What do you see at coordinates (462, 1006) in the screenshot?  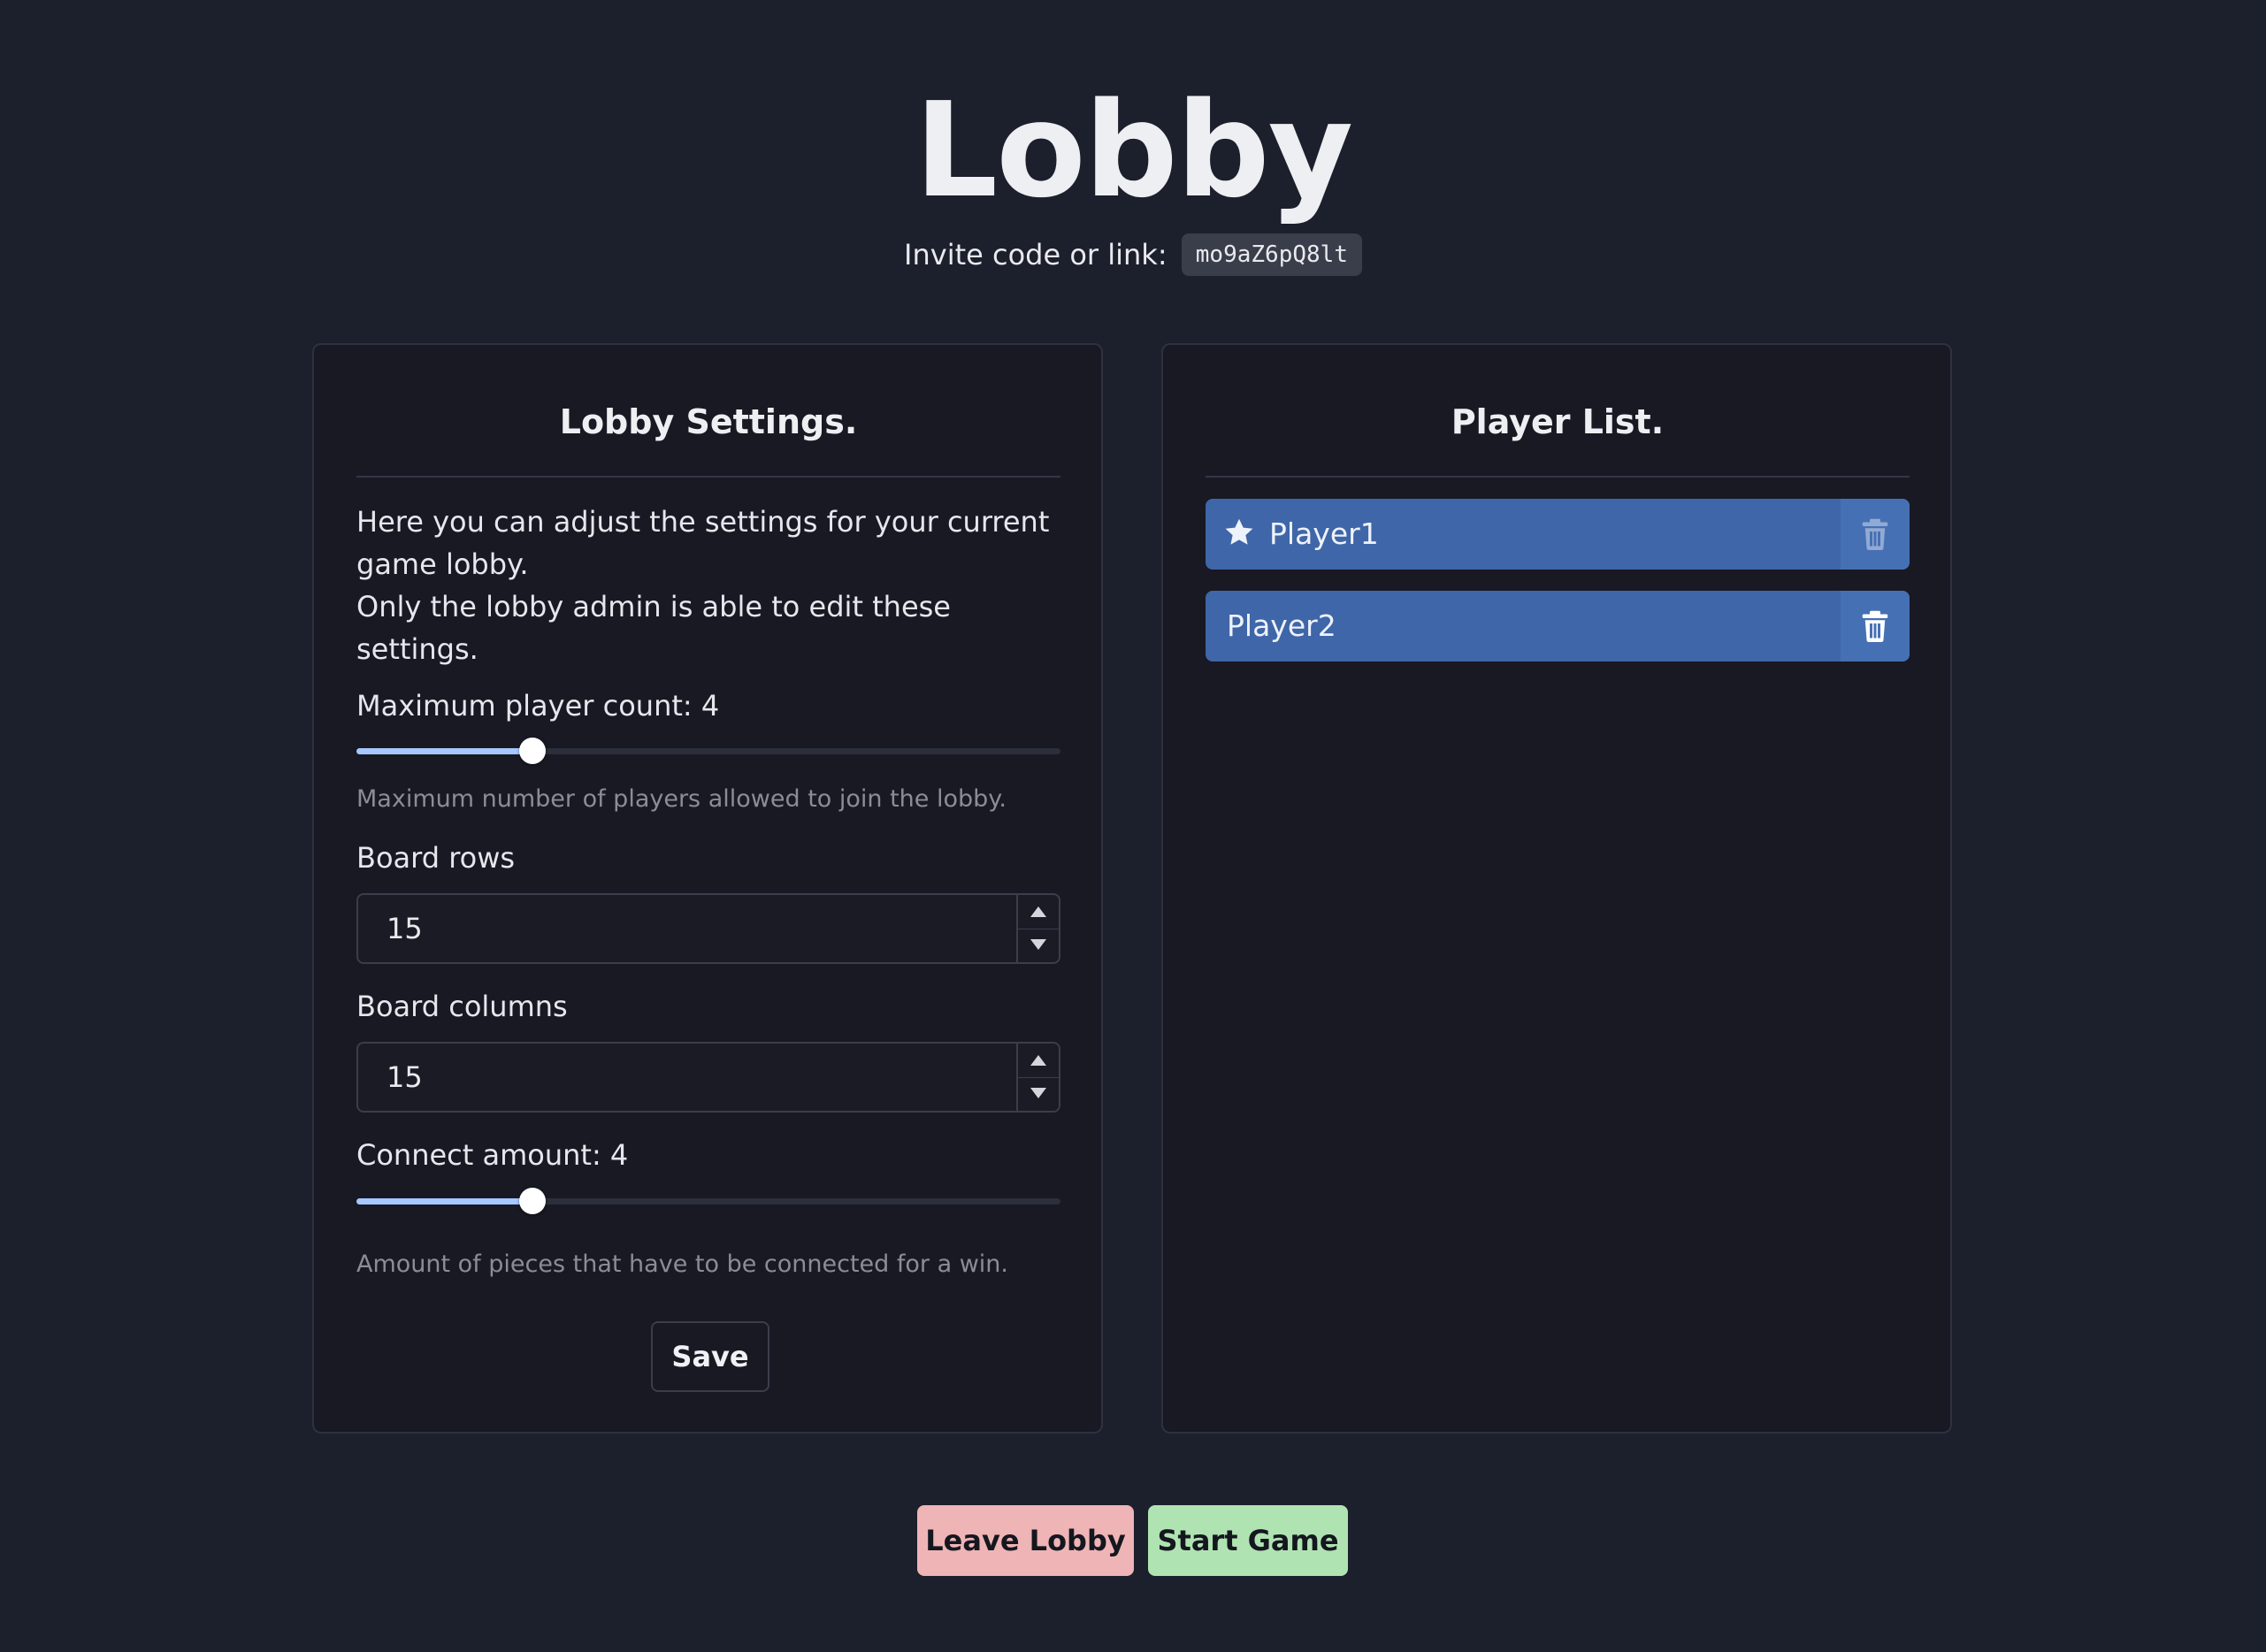 I see `board-columns-label: Board columns` at bounding box center [462, 1006].